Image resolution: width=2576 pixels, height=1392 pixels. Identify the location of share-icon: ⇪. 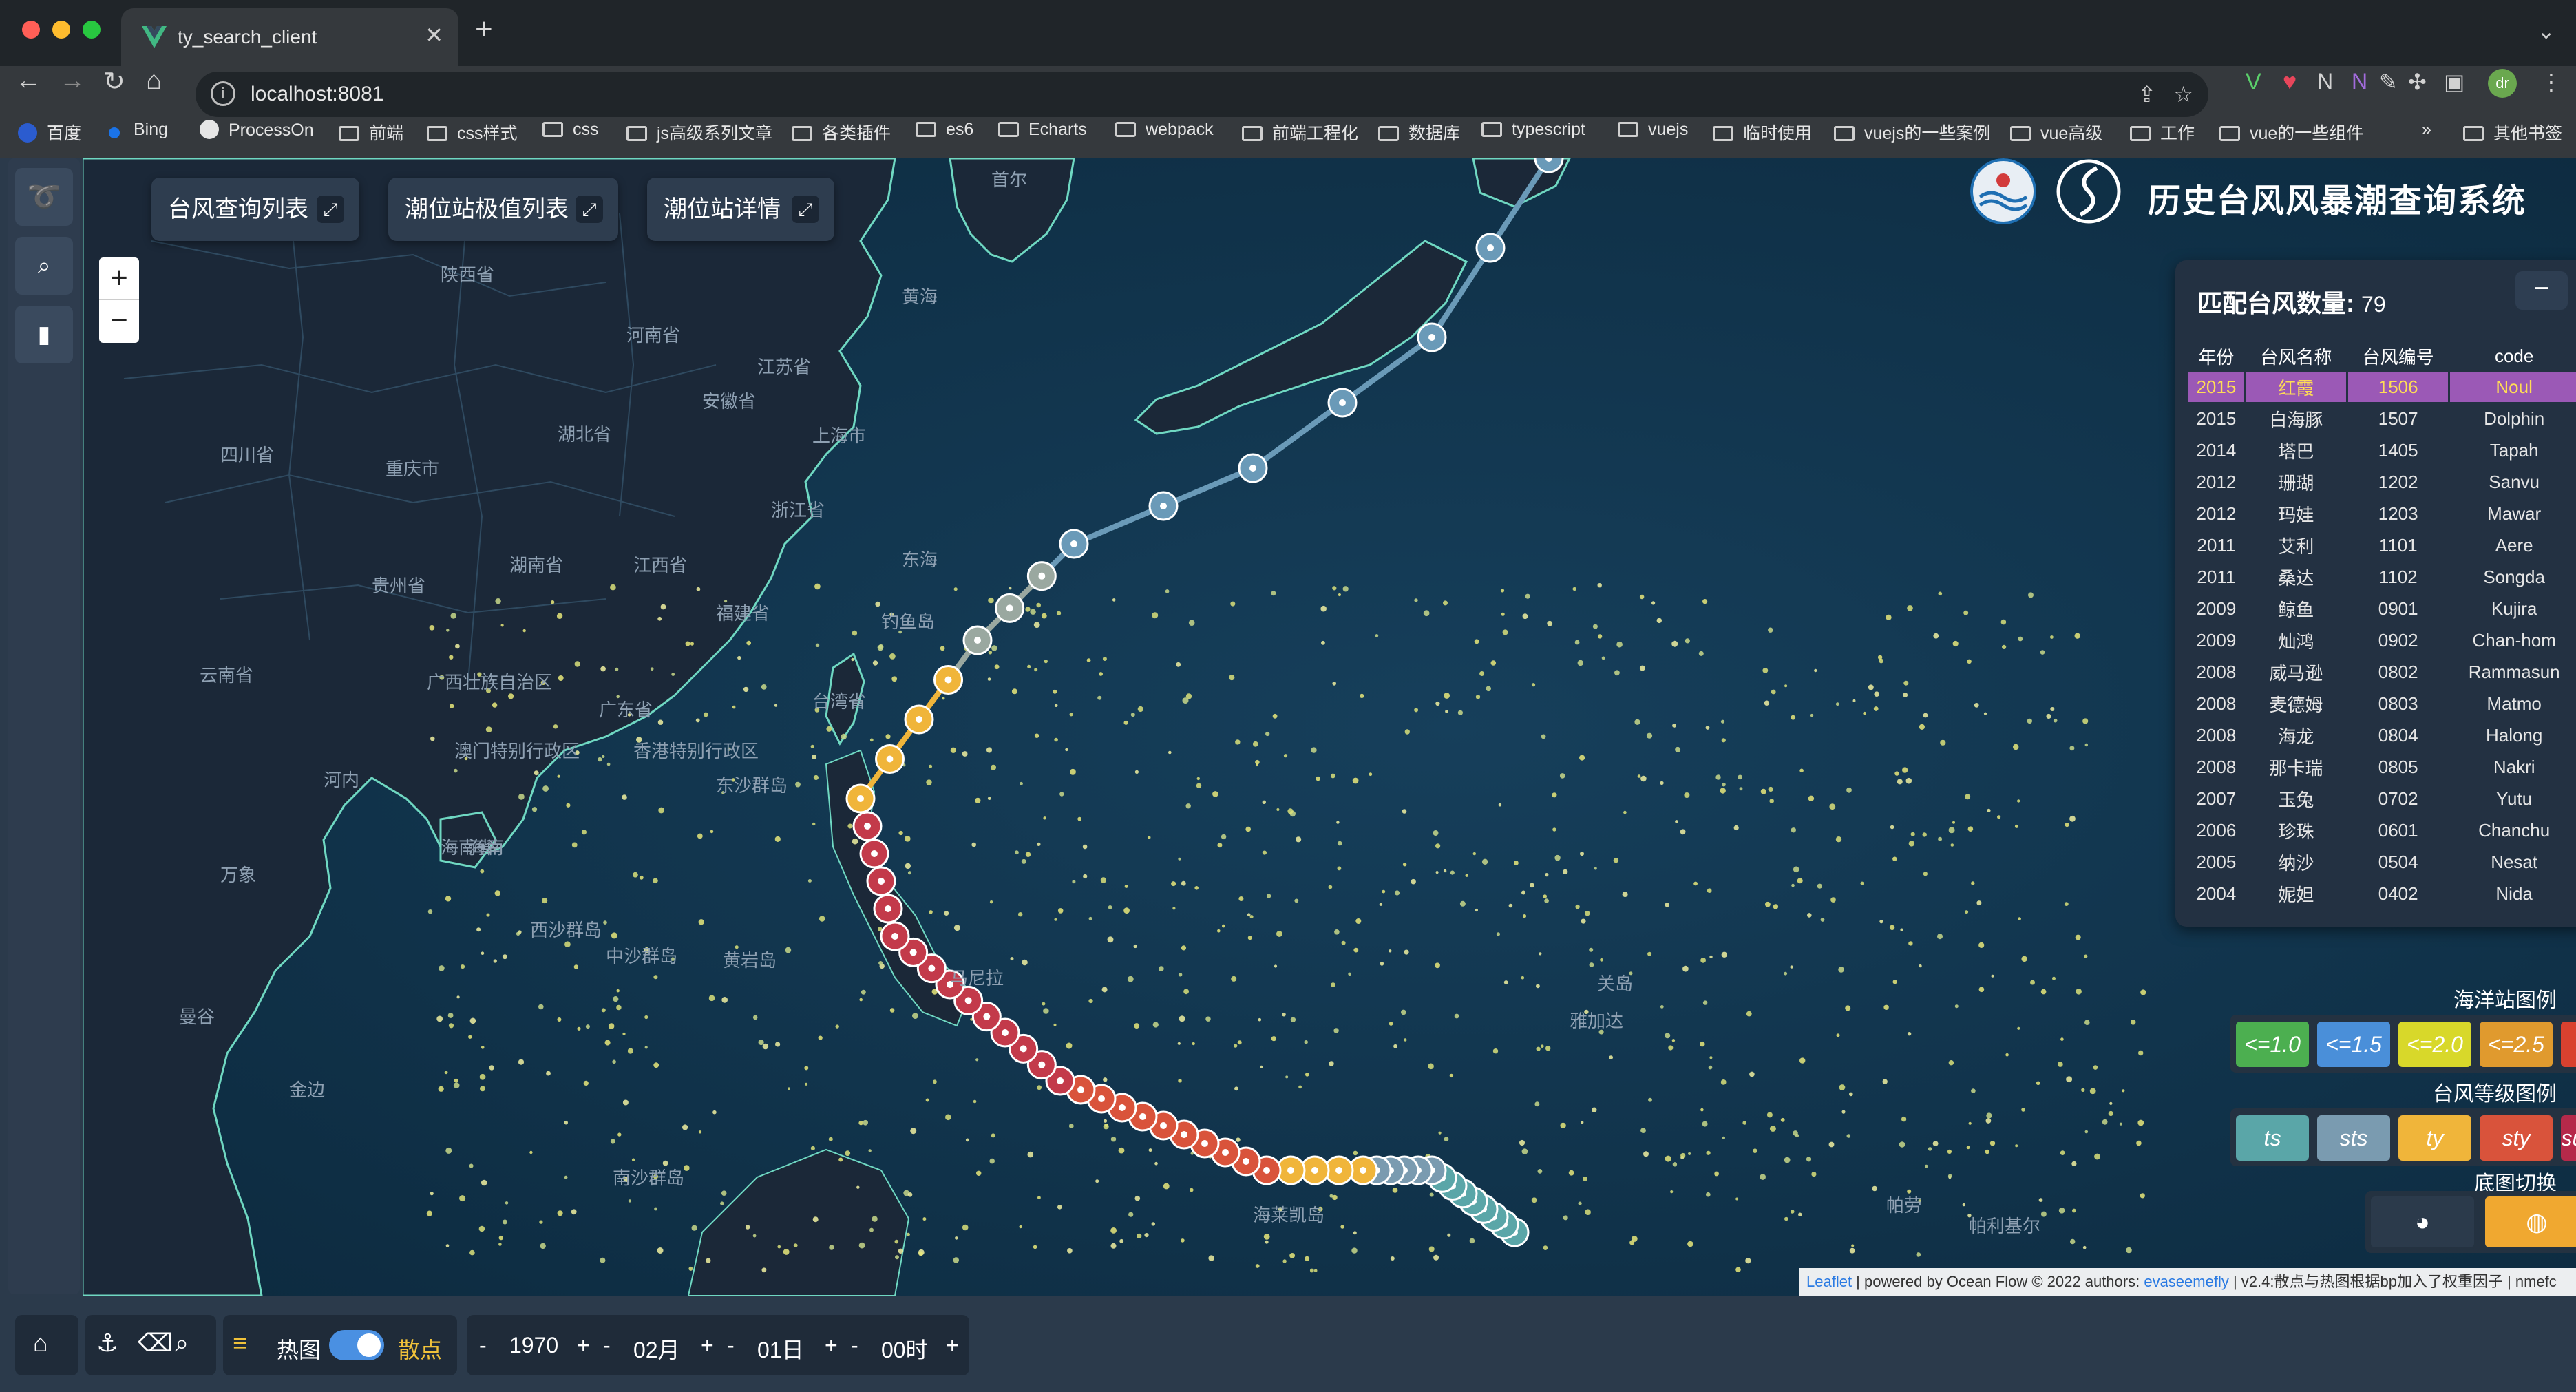
(2147, 94).